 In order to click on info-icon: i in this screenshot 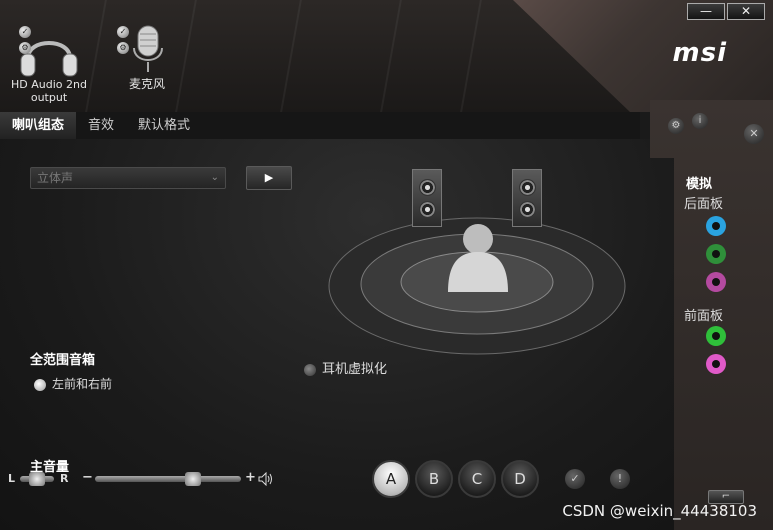, I will do `click(700, 121)`.